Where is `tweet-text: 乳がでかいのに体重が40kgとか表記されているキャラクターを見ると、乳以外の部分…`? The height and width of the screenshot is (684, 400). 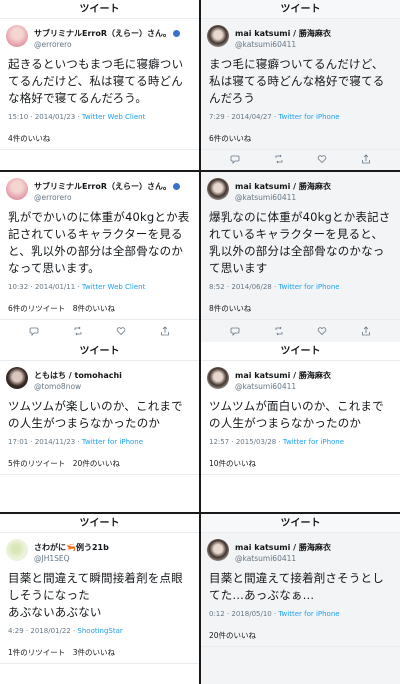 tweet-text: 乳がでかいのに体重が40kgとか表記されているキャラクターを見ると、乳以外の部分… is located at coordinates (99, 242).